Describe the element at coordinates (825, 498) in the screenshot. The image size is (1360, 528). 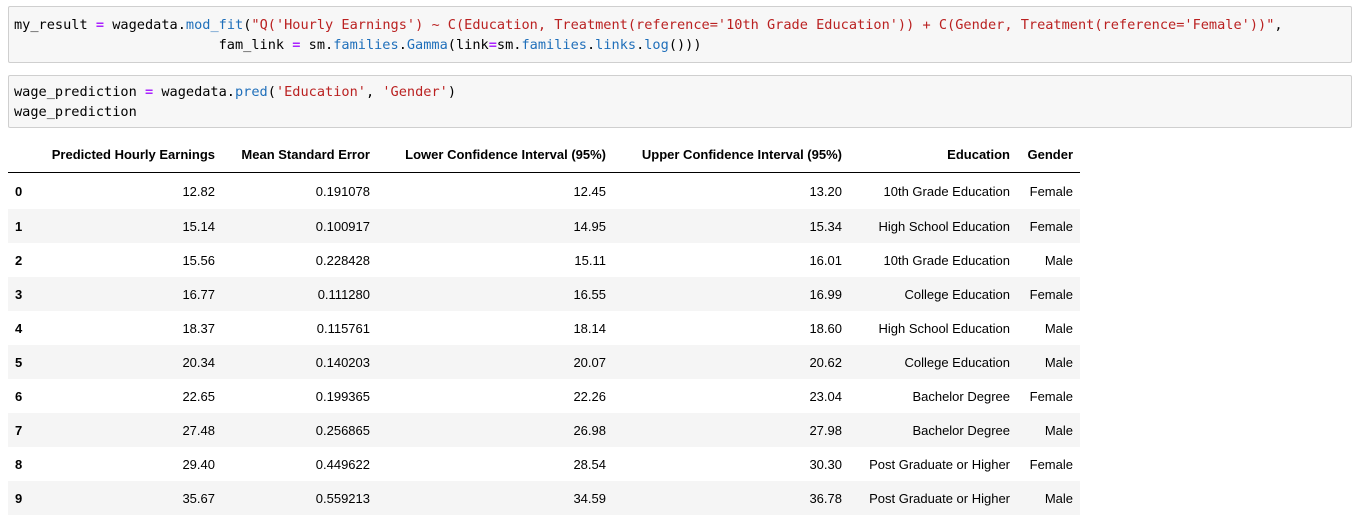
I see `table-cell: 36.78` at that location.